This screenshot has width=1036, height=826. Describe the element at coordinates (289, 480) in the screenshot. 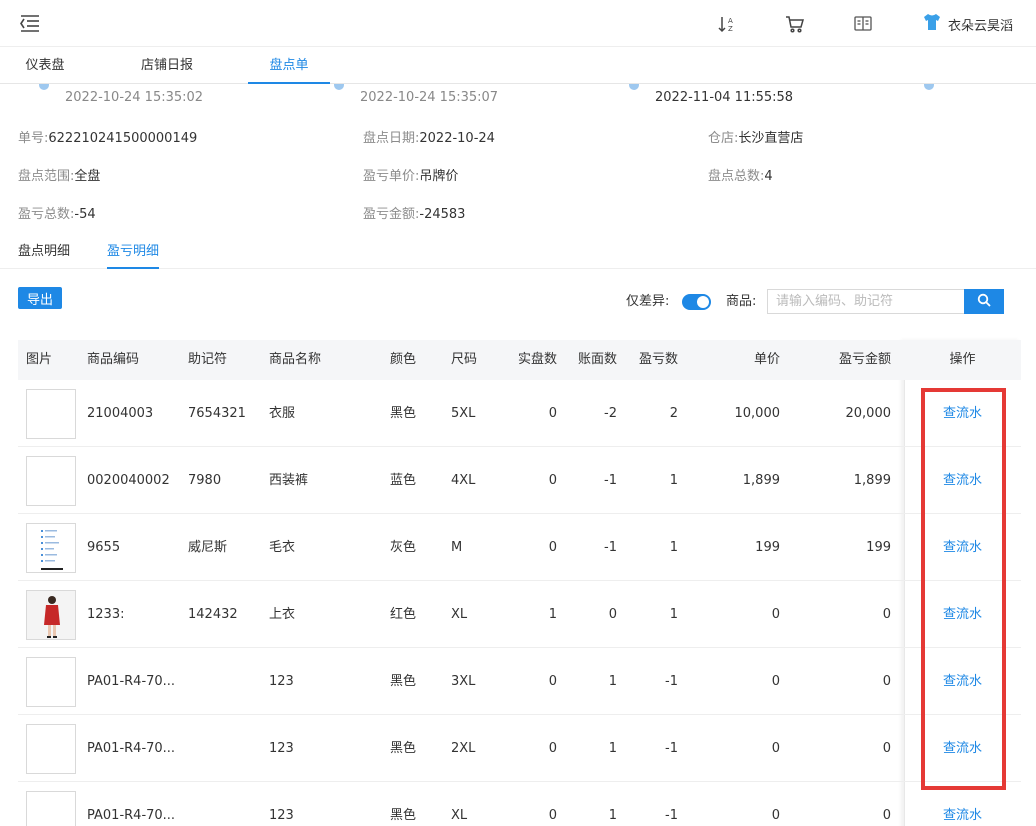

I see `cell-name: 西装裤` at that location.